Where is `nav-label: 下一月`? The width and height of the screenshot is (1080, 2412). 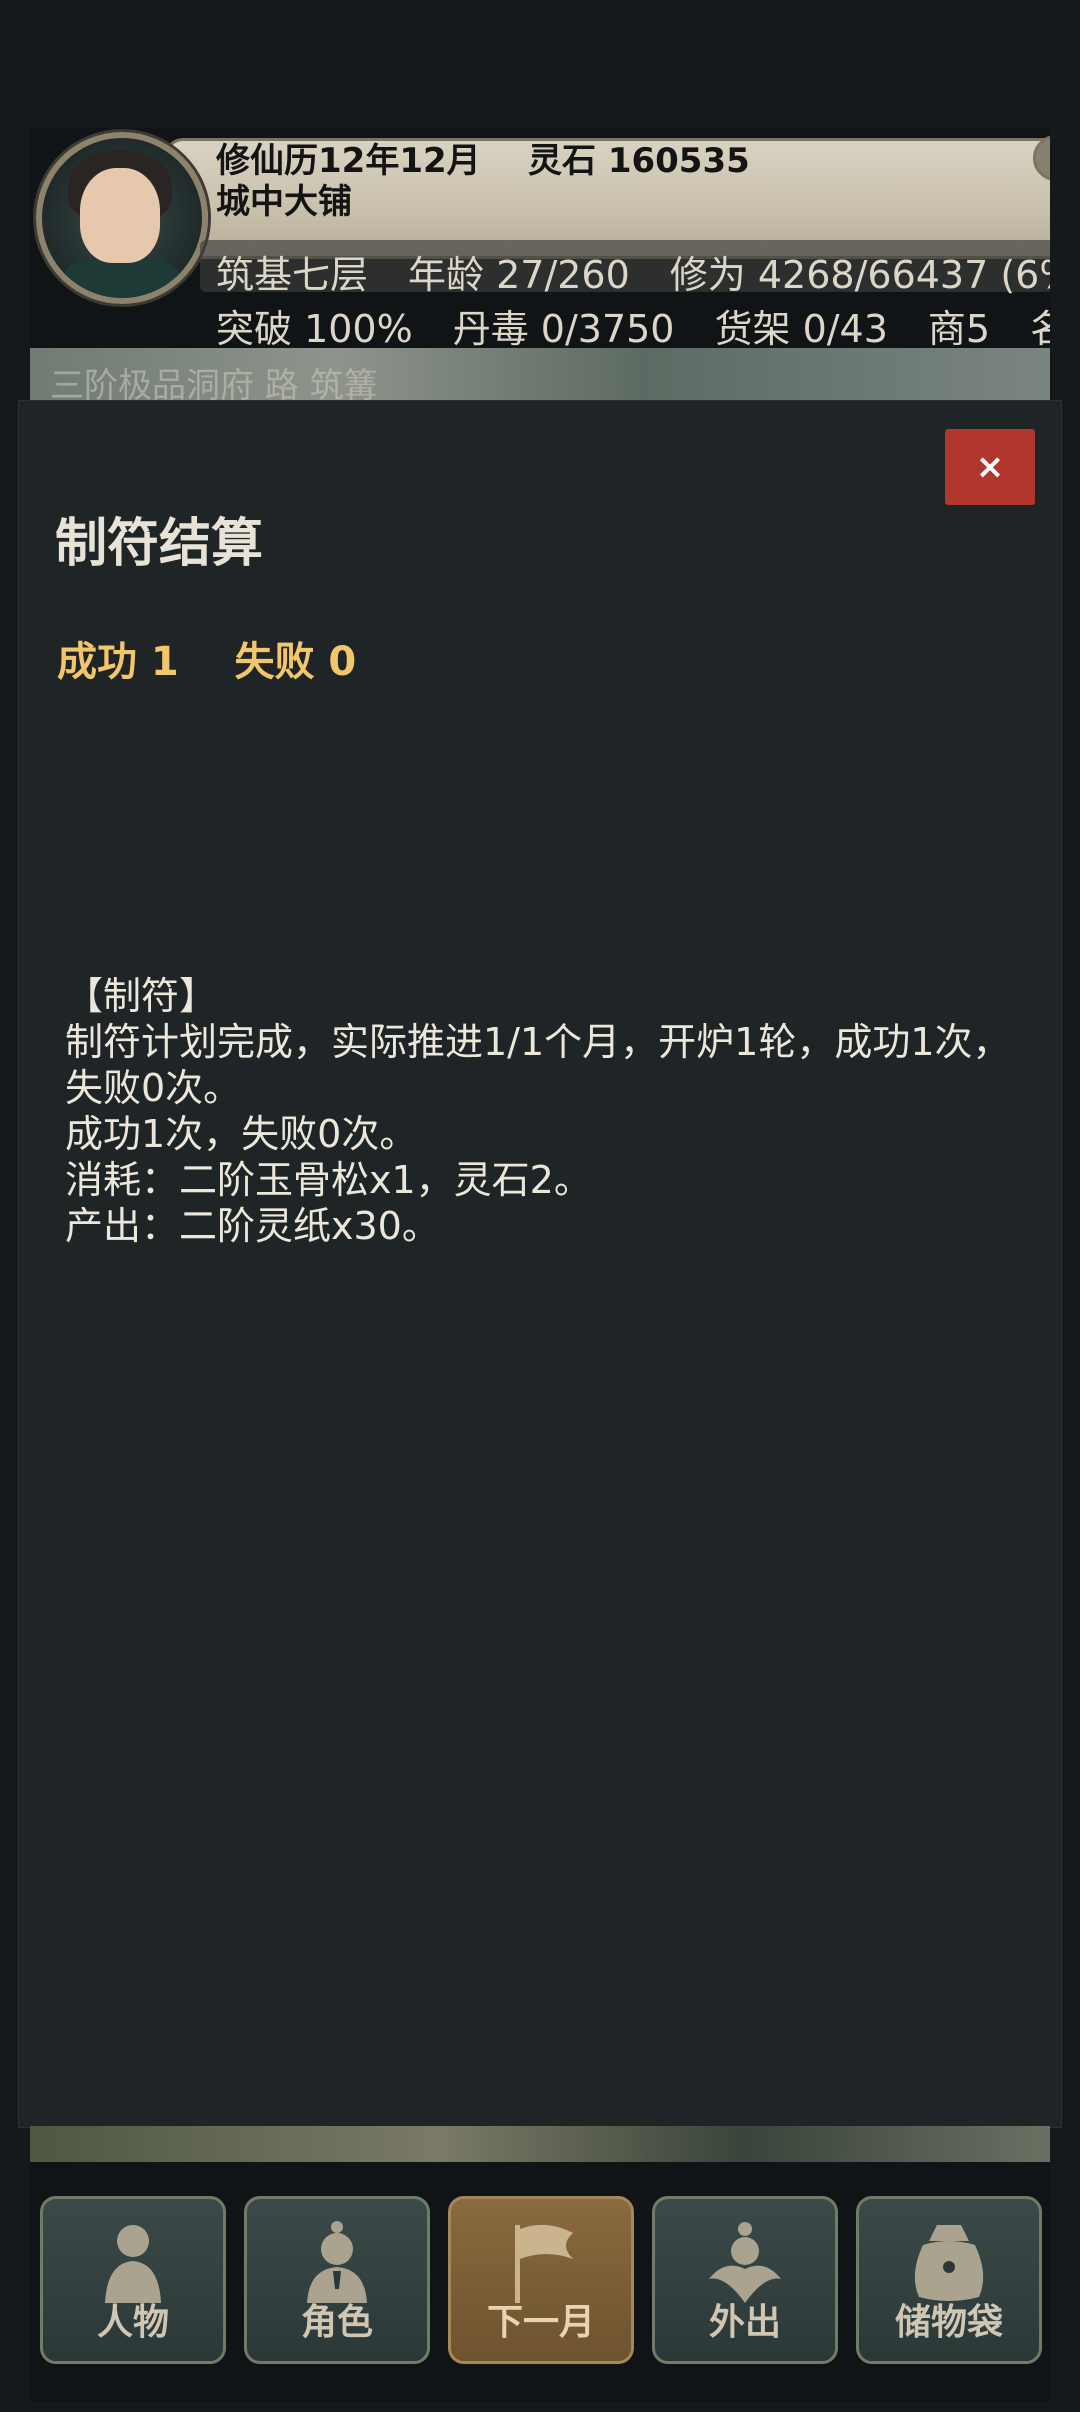 nav-label: 下一月 is located at coordinates (540, 2322).